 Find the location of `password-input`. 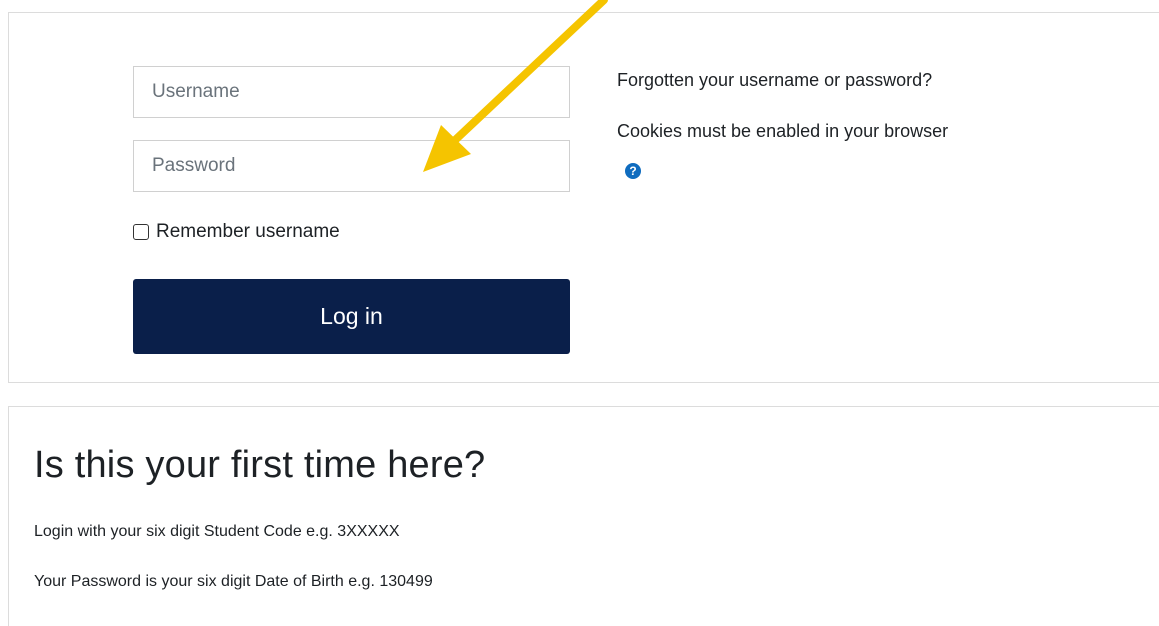

password-input is located at coordinates (351, 166).